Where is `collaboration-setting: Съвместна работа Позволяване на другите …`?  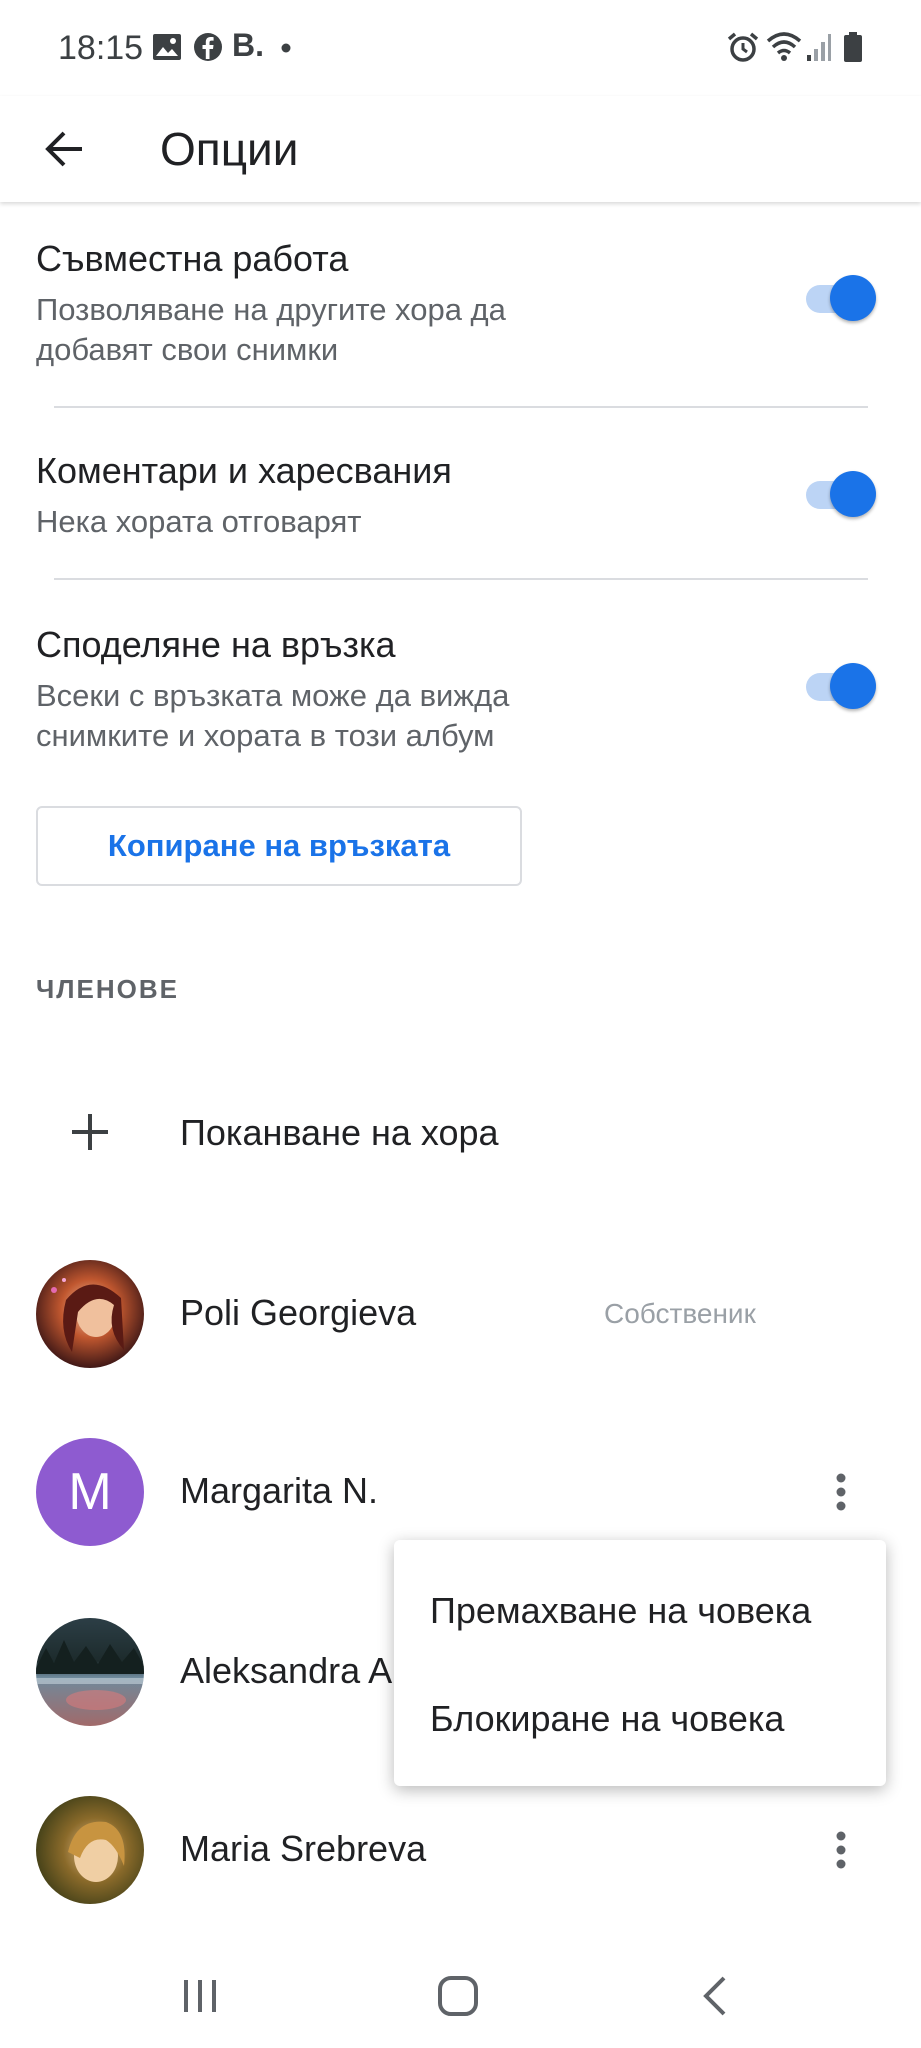 collaboration-setting: Съвместна работа Позволяване на другите … is located at coordinates (460, 305).